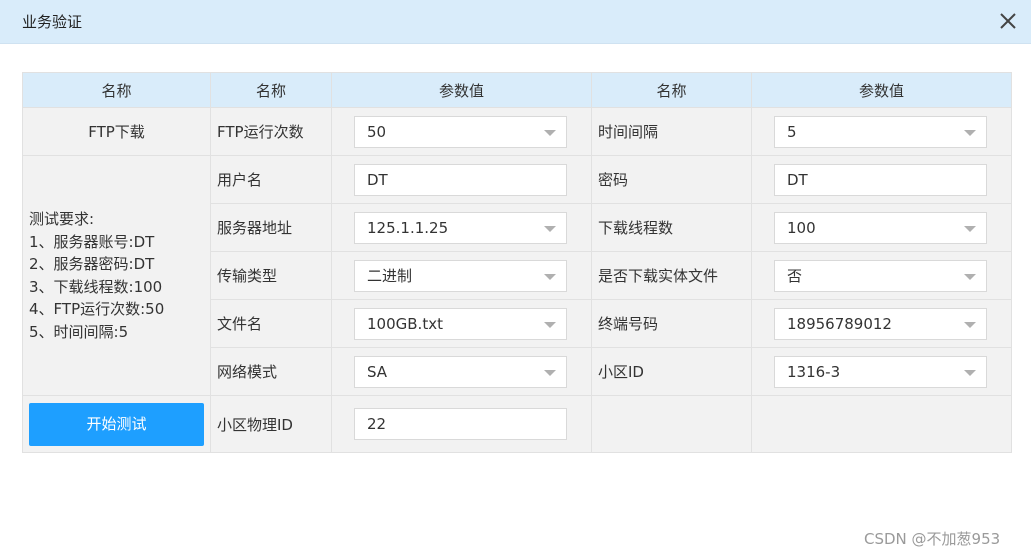  I want to click on label-file-name: 文件名, so click(271, 323).